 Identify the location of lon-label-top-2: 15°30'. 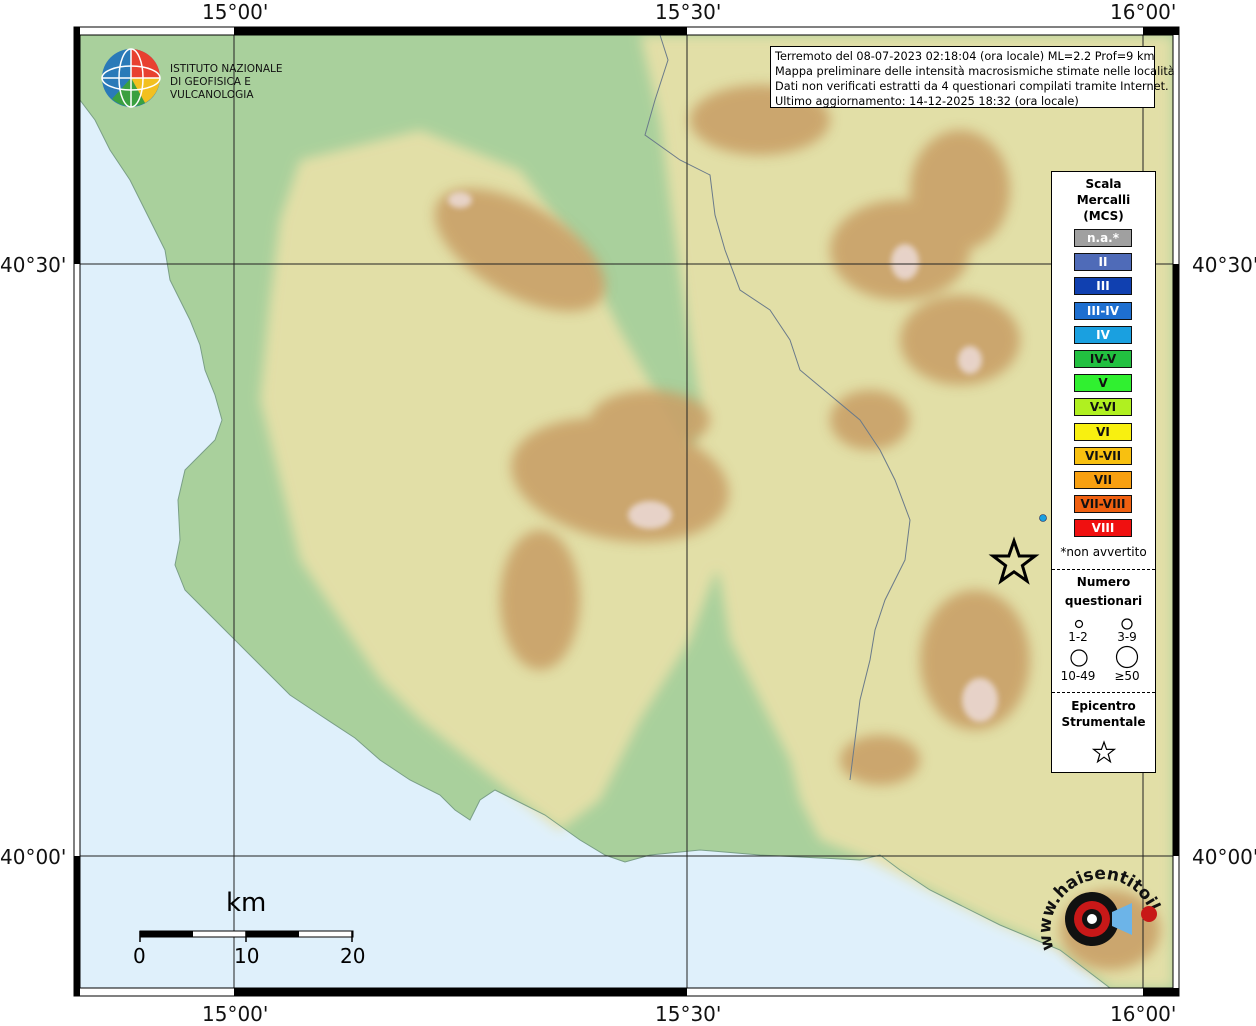
(688, 12).